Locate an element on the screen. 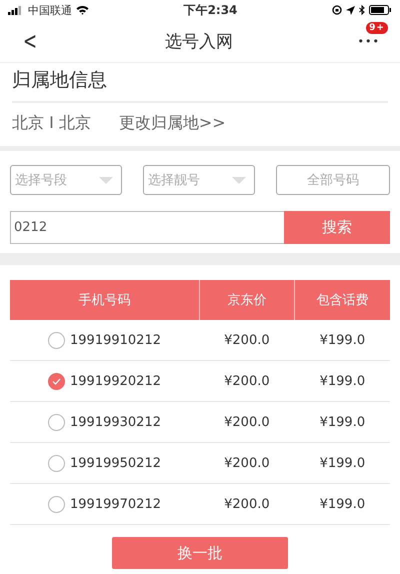  all-numbers-button: 全部号码 is located at coordinates (333, 180).